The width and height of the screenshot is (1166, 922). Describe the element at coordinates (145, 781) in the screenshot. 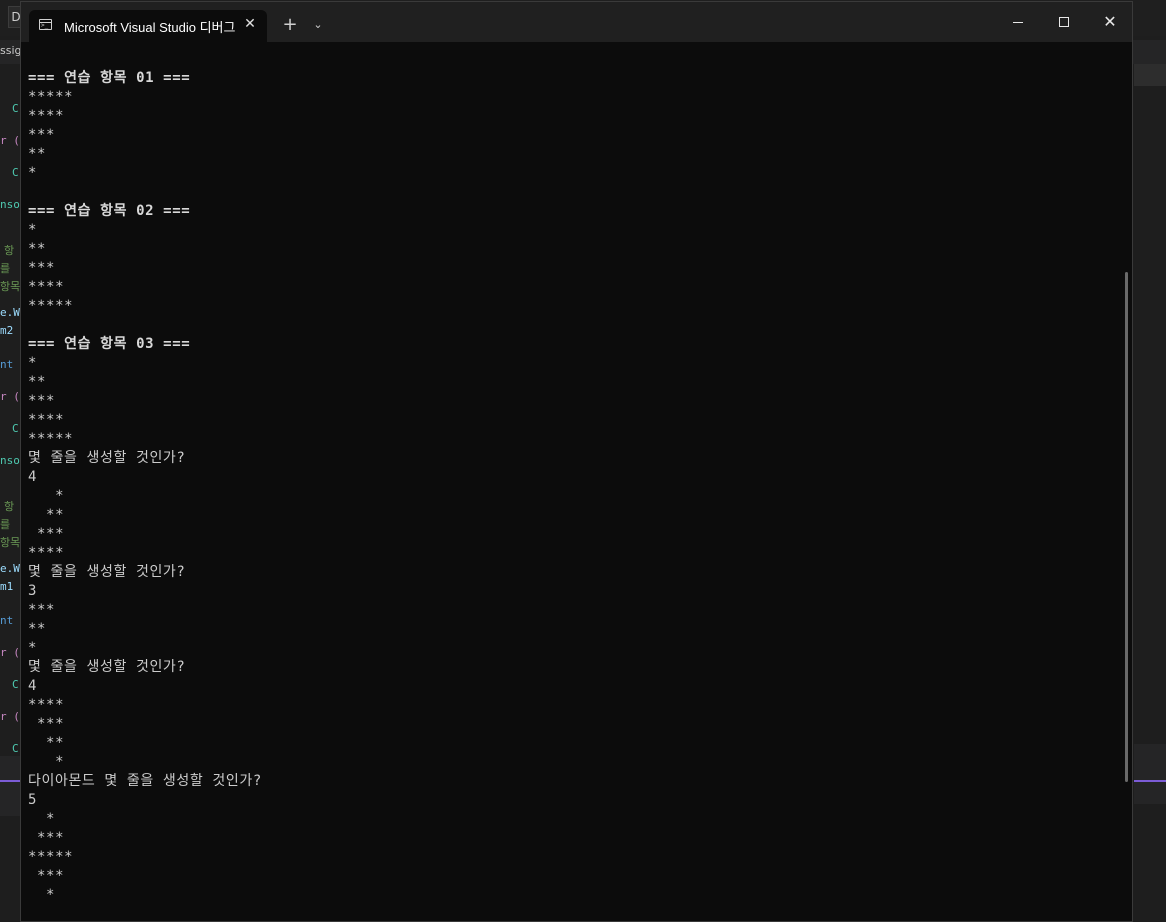

I see `console-line-prompt: 다이아몬드 몇 줄을 생성할 것인가?` at that location.